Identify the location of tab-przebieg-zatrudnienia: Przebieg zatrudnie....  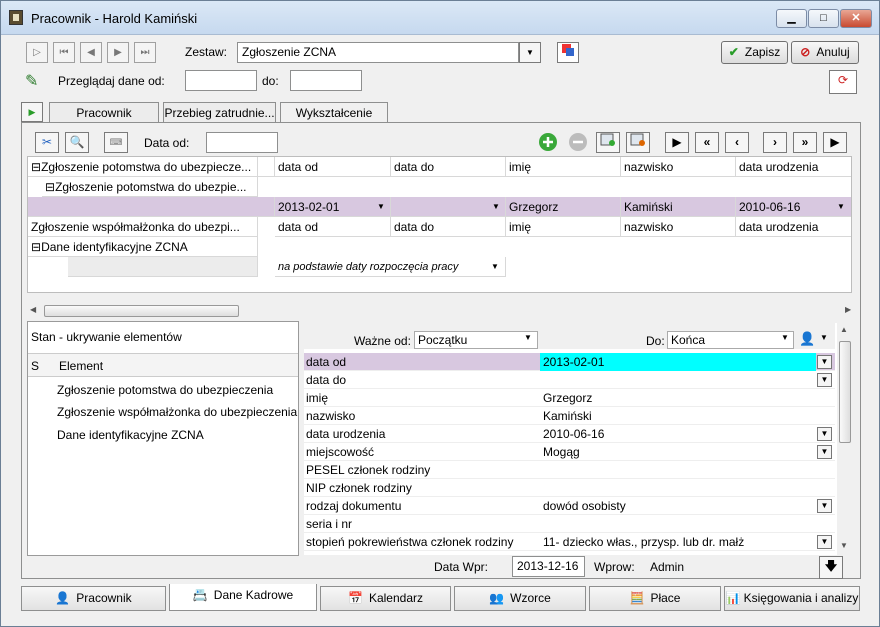
(219, 112).